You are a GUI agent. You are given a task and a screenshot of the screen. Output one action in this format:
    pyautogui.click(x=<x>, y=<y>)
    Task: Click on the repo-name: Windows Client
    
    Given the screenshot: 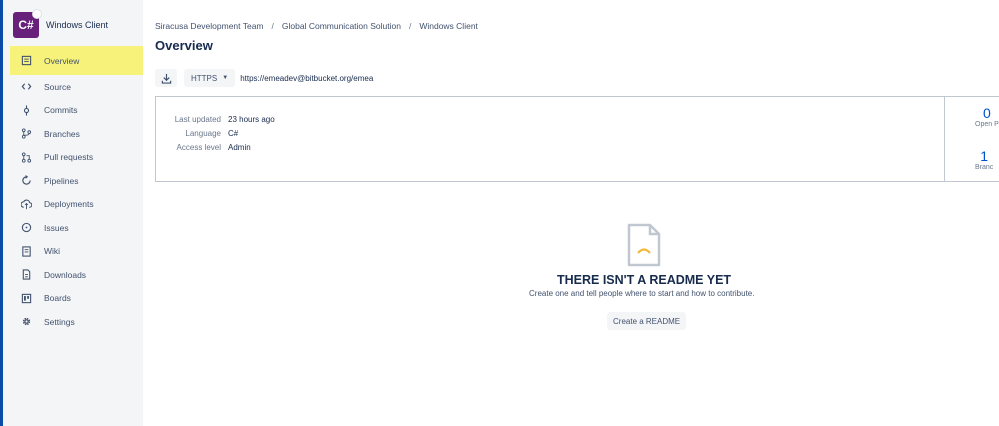 What is the action you would take?
    pyautogui.click(x=77, y=25)
    